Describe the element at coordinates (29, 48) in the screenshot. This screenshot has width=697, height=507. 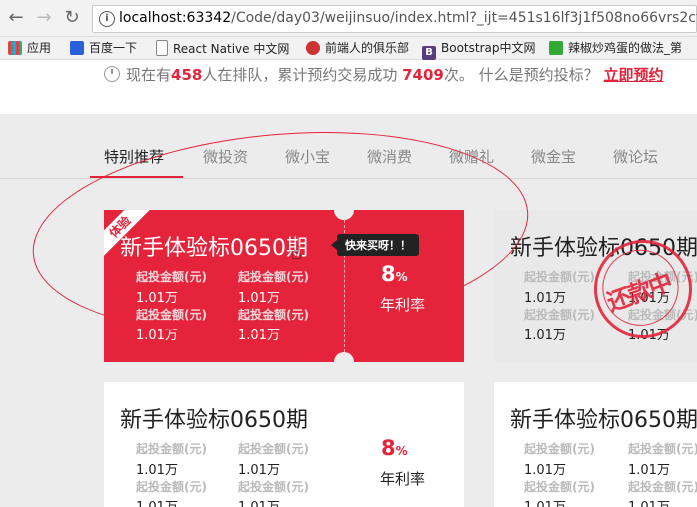
I see `bookmark-apps: 应用` at that location.